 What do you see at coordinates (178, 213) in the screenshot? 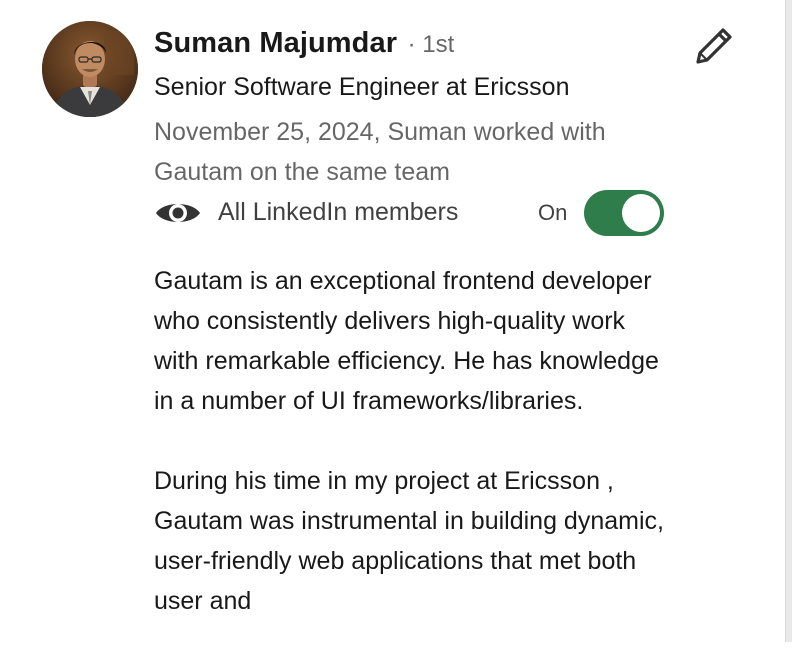
I see `eye-icon` at bounding box center [178, 213].